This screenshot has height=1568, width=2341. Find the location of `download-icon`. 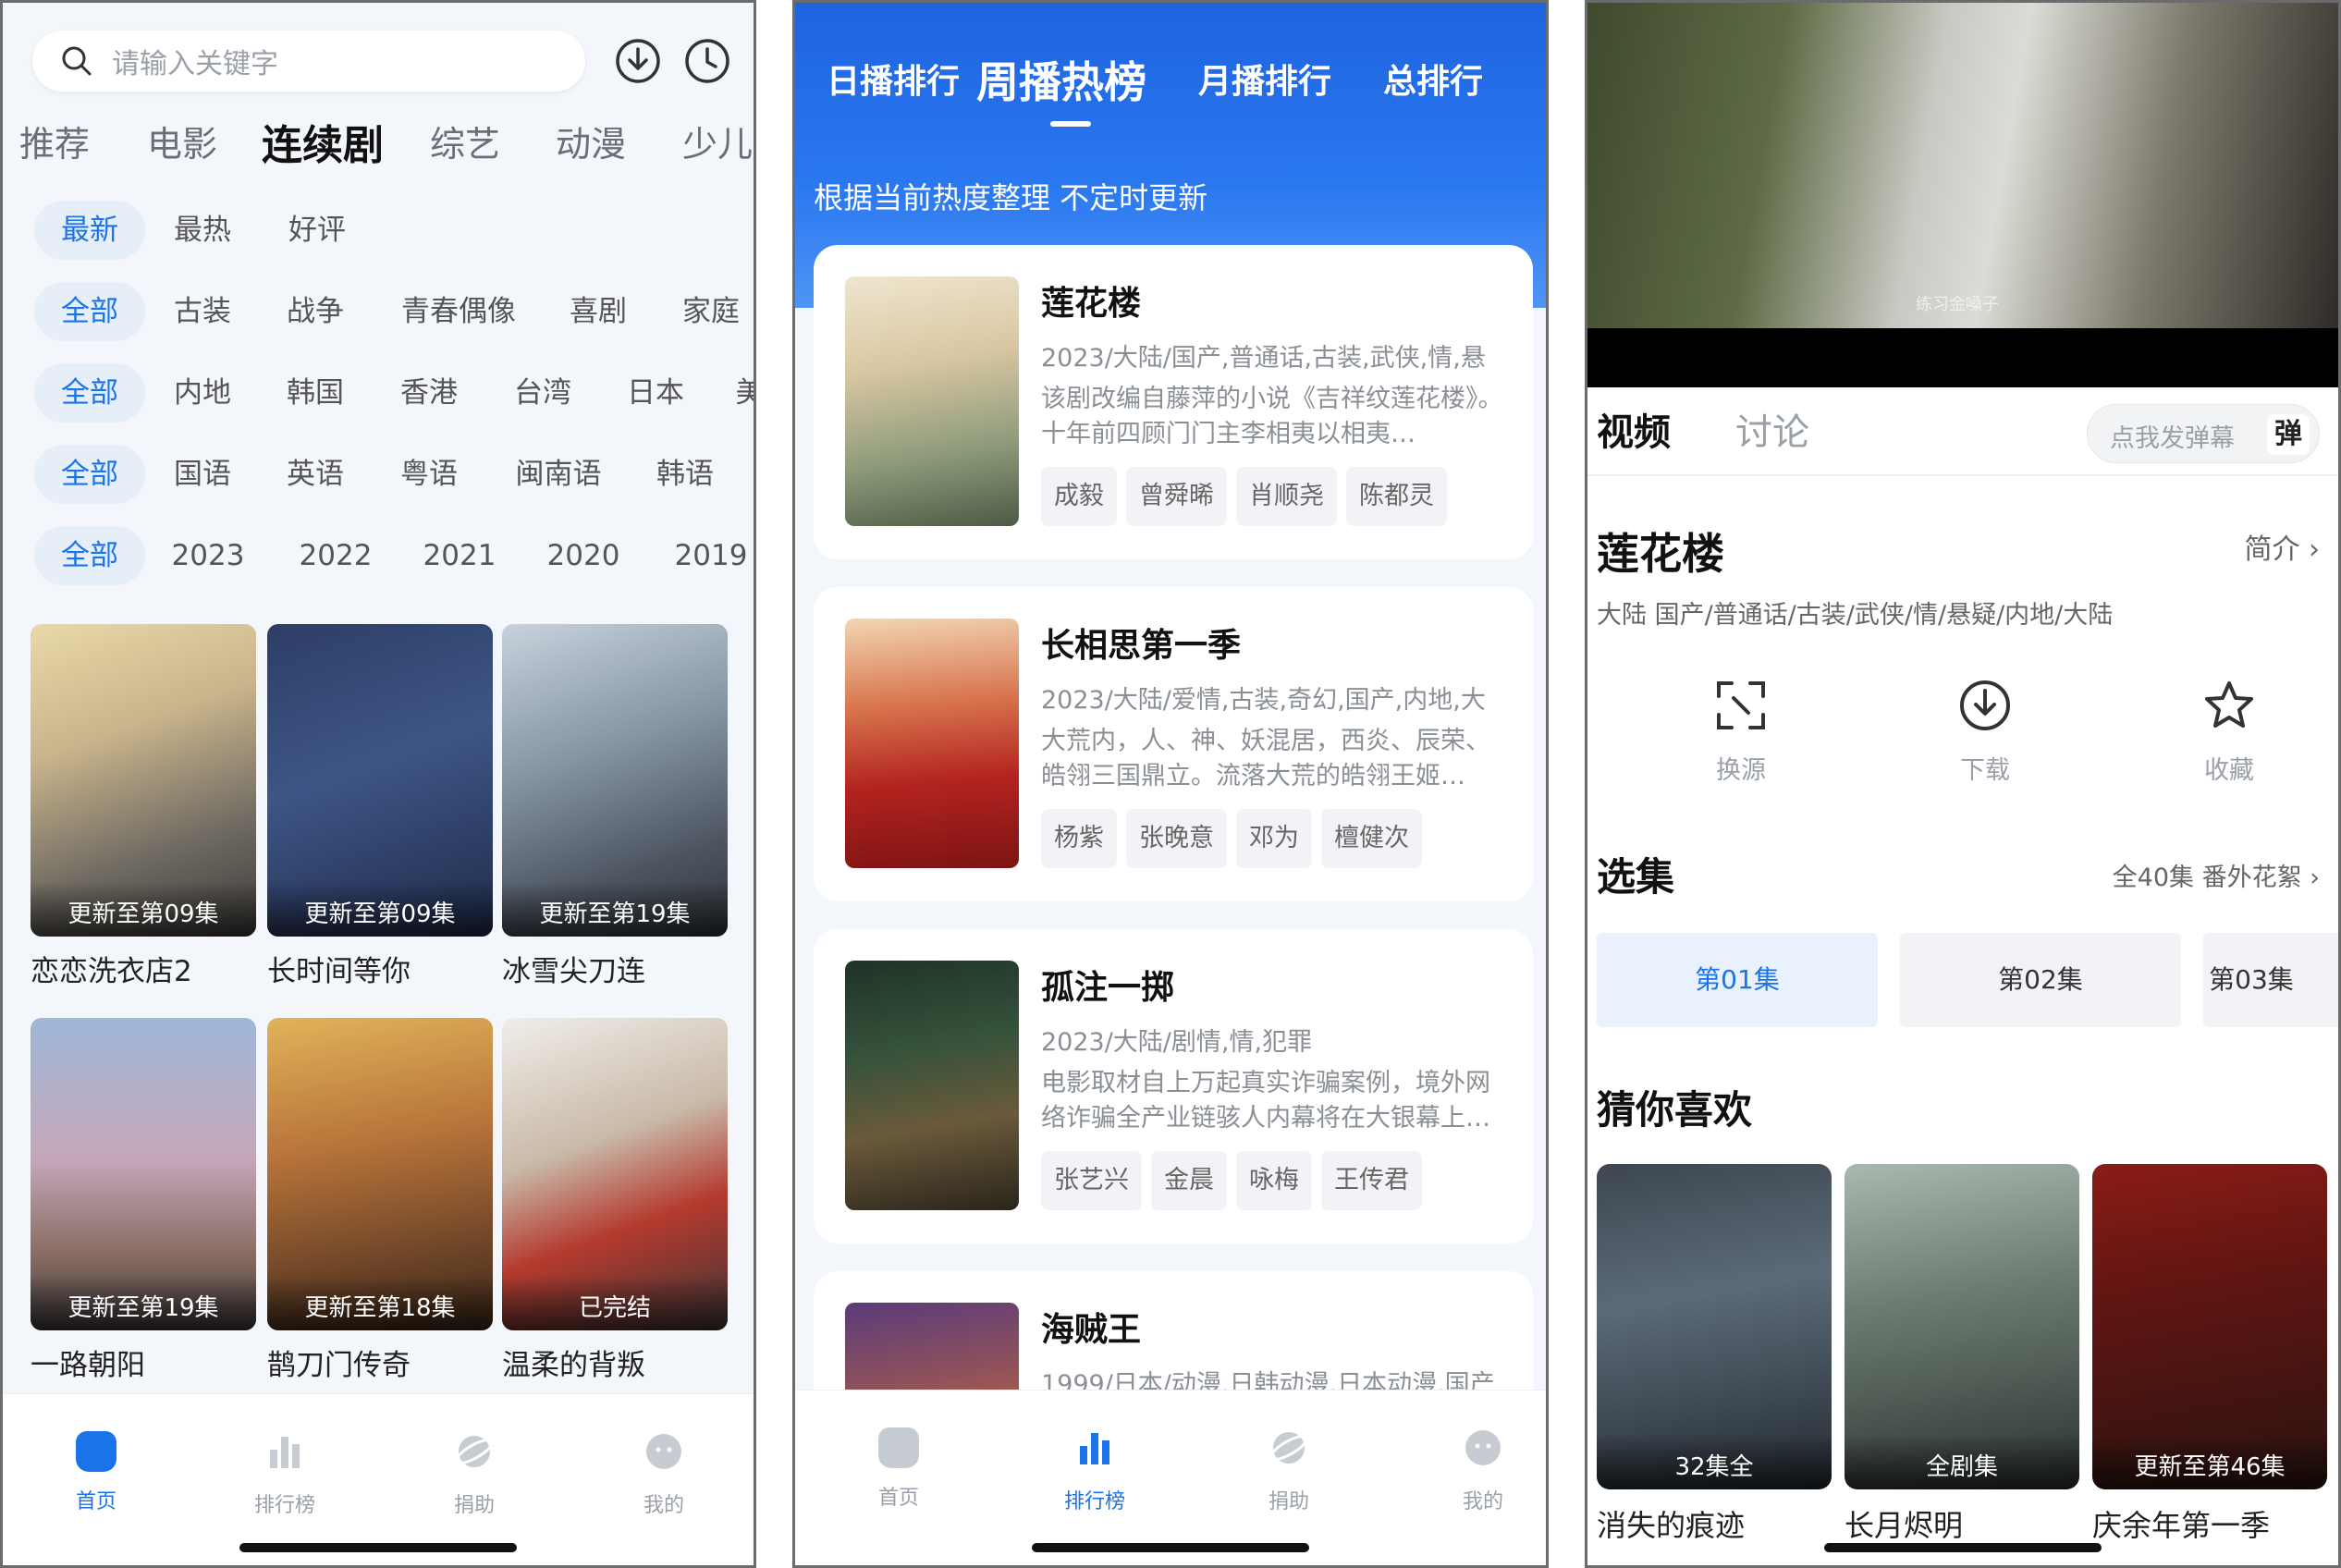

download-icon is located at coordinates (638, 61).